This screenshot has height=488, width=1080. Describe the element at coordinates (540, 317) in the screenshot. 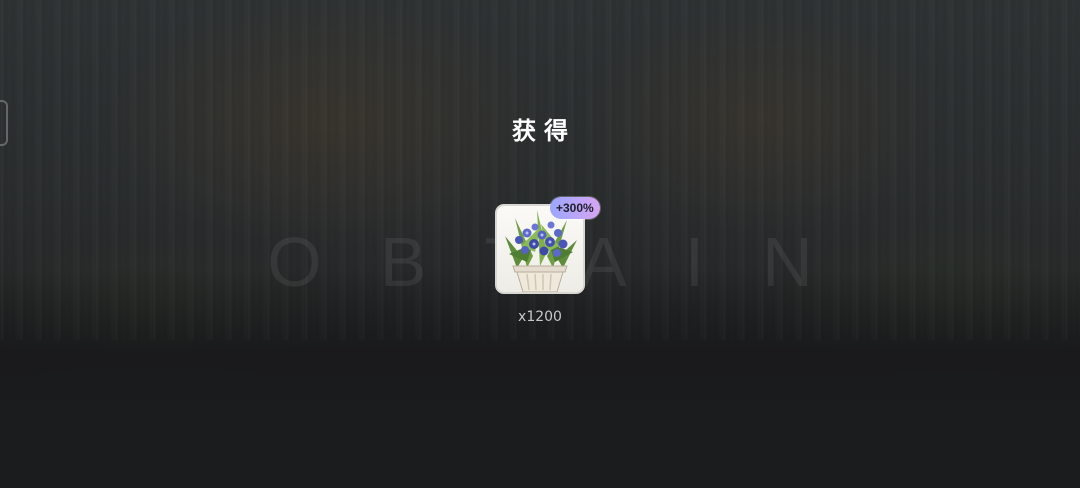

I see `reward-quantity: x1200` at that location.